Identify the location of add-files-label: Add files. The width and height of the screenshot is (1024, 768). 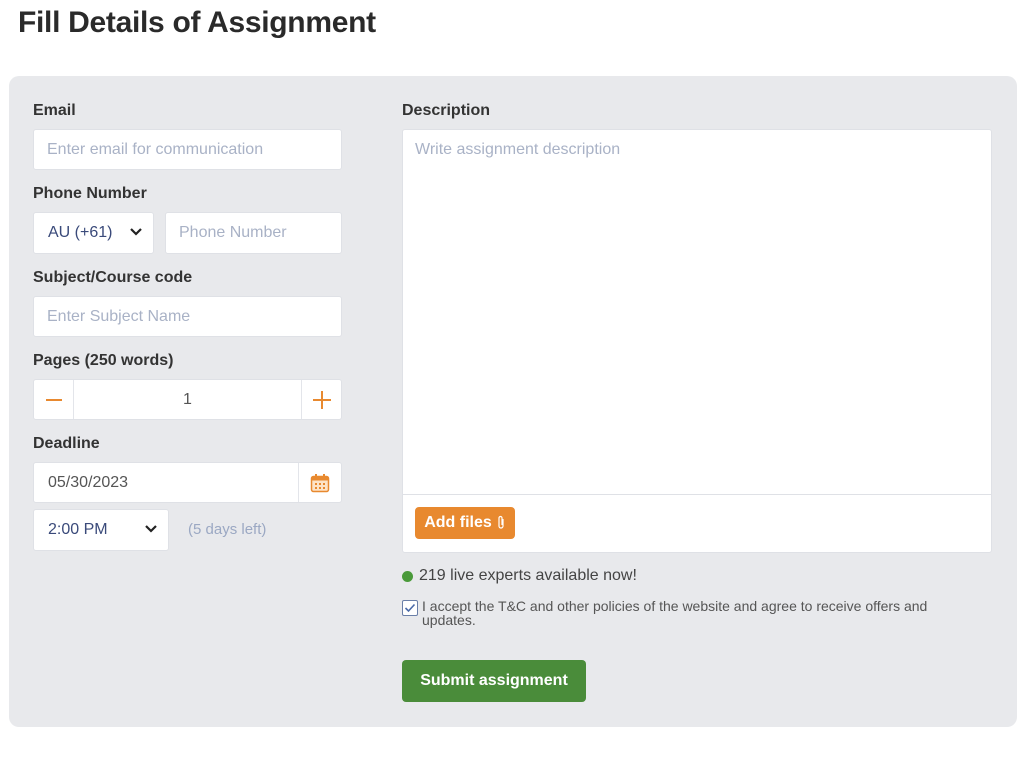
(458, 522).